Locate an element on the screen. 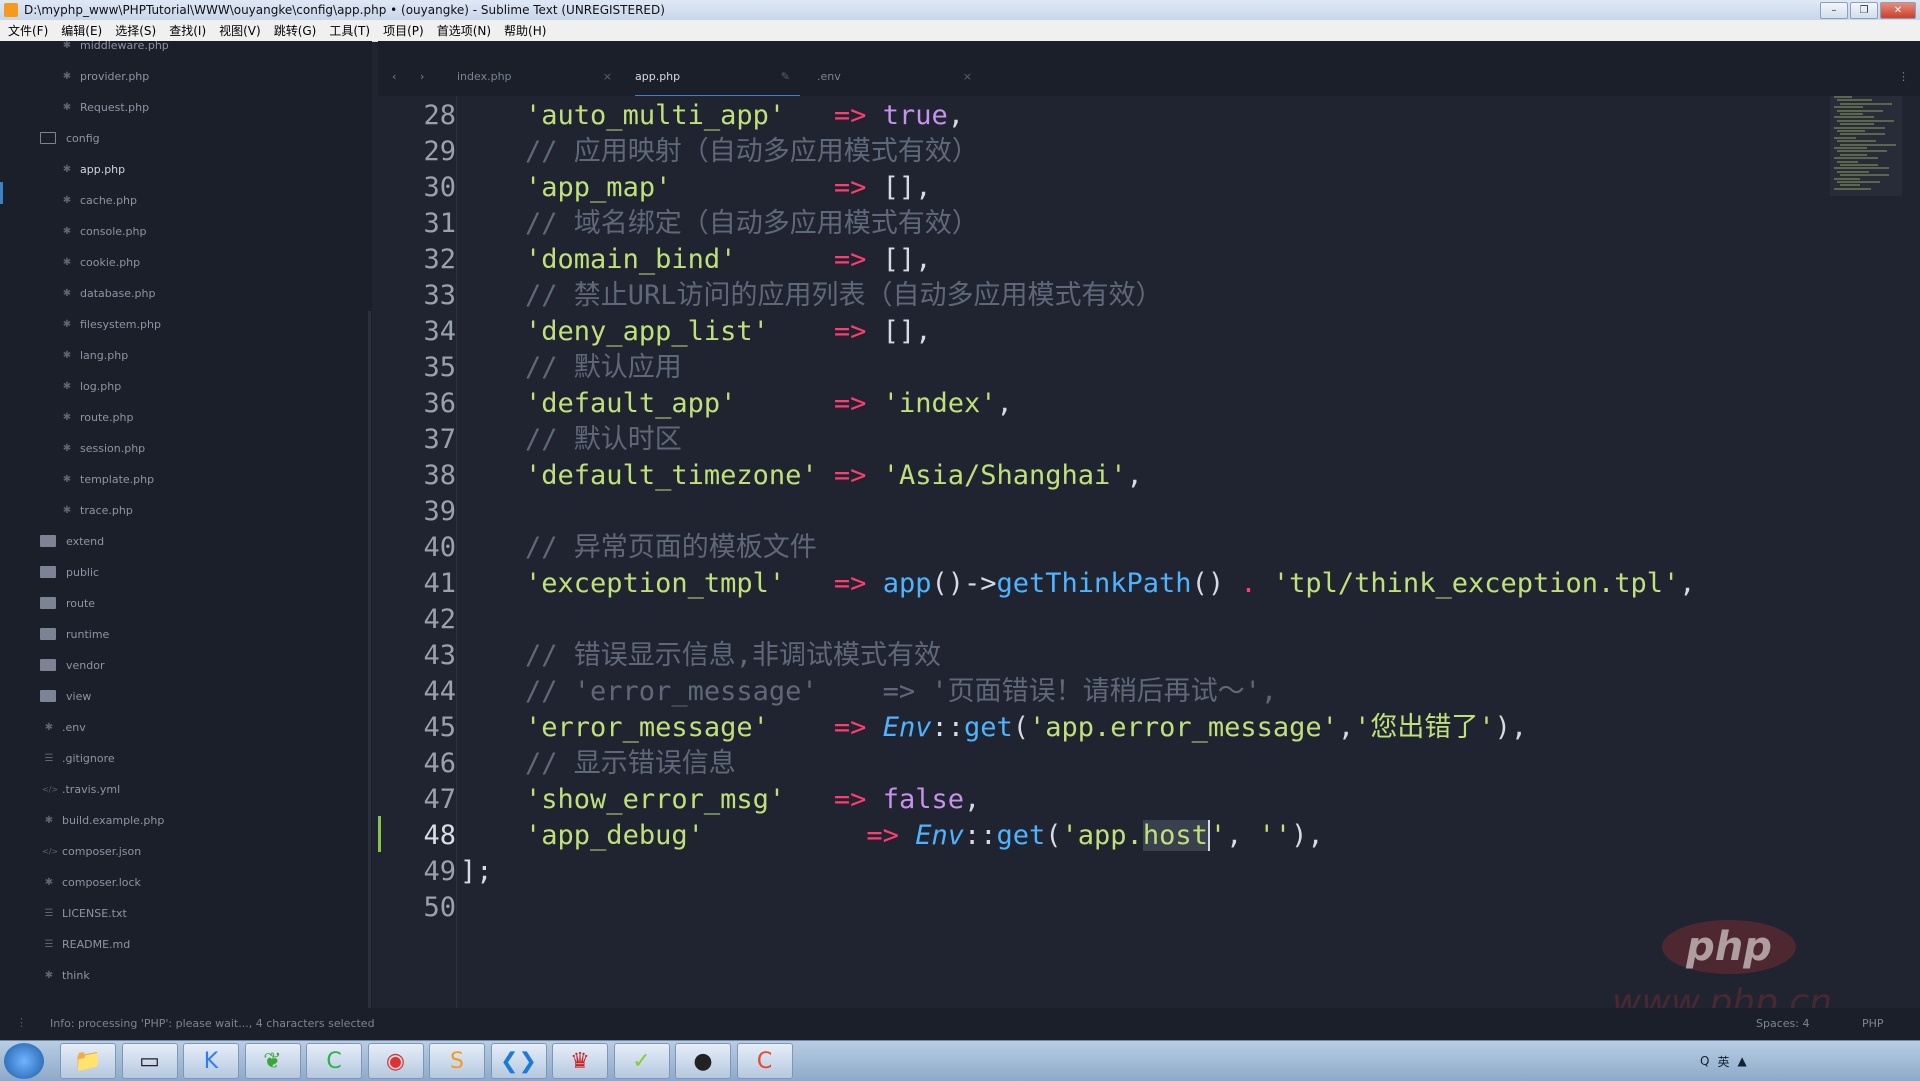 The image size is (1920, 1081). sidebar-item-app-php: ✱ app.php is located at coordinates (92, 169).